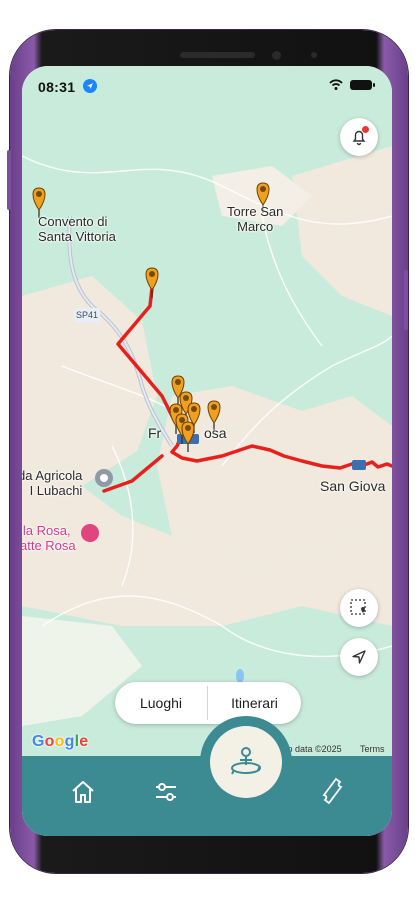 The width and height of the screenshot is (415, 900). Describe the element at coordinates (336, 84) in the screenshot. I see `wifi-icon` at that location.